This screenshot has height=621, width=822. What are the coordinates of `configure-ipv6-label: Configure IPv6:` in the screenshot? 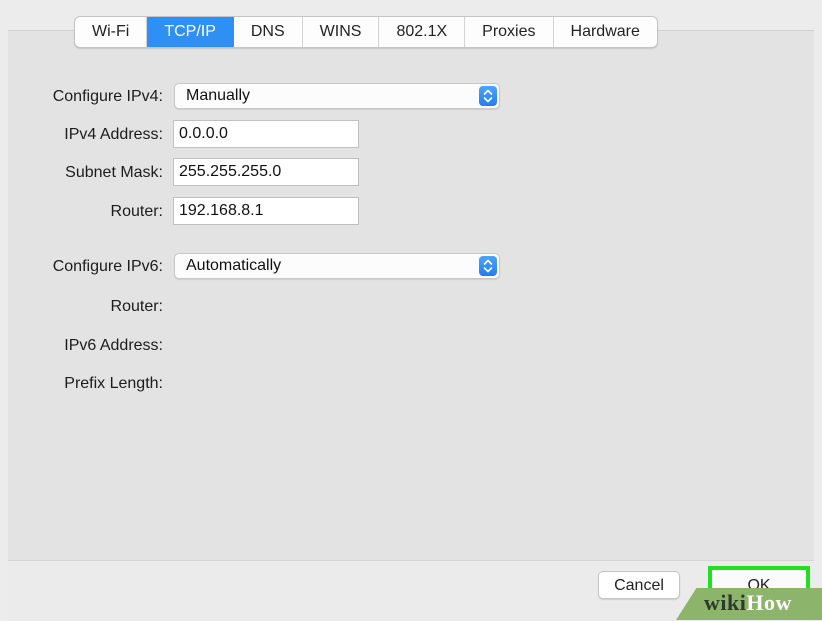 It's located at (107, 266).